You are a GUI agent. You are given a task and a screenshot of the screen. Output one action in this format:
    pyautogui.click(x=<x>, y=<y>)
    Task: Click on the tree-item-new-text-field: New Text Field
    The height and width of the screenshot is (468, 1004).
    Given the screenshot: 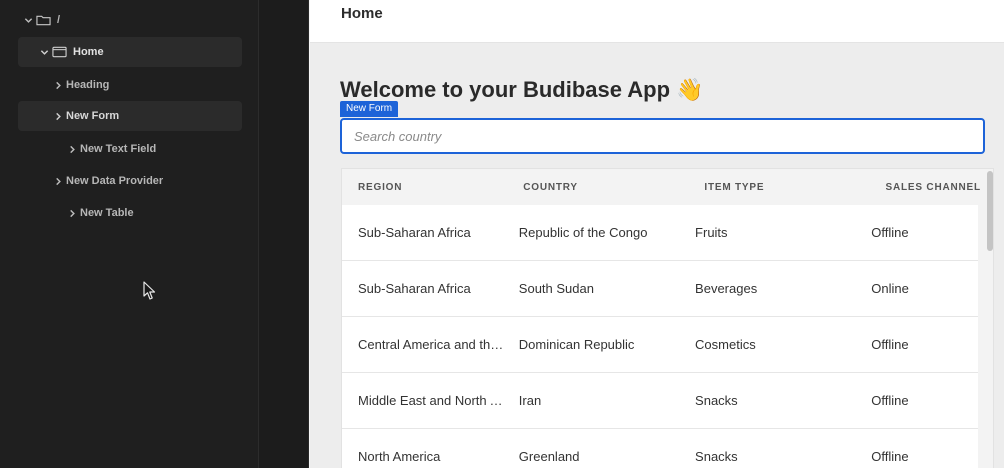 What is the action you would take?
    pyautogui.click(x=110, y=149)
    